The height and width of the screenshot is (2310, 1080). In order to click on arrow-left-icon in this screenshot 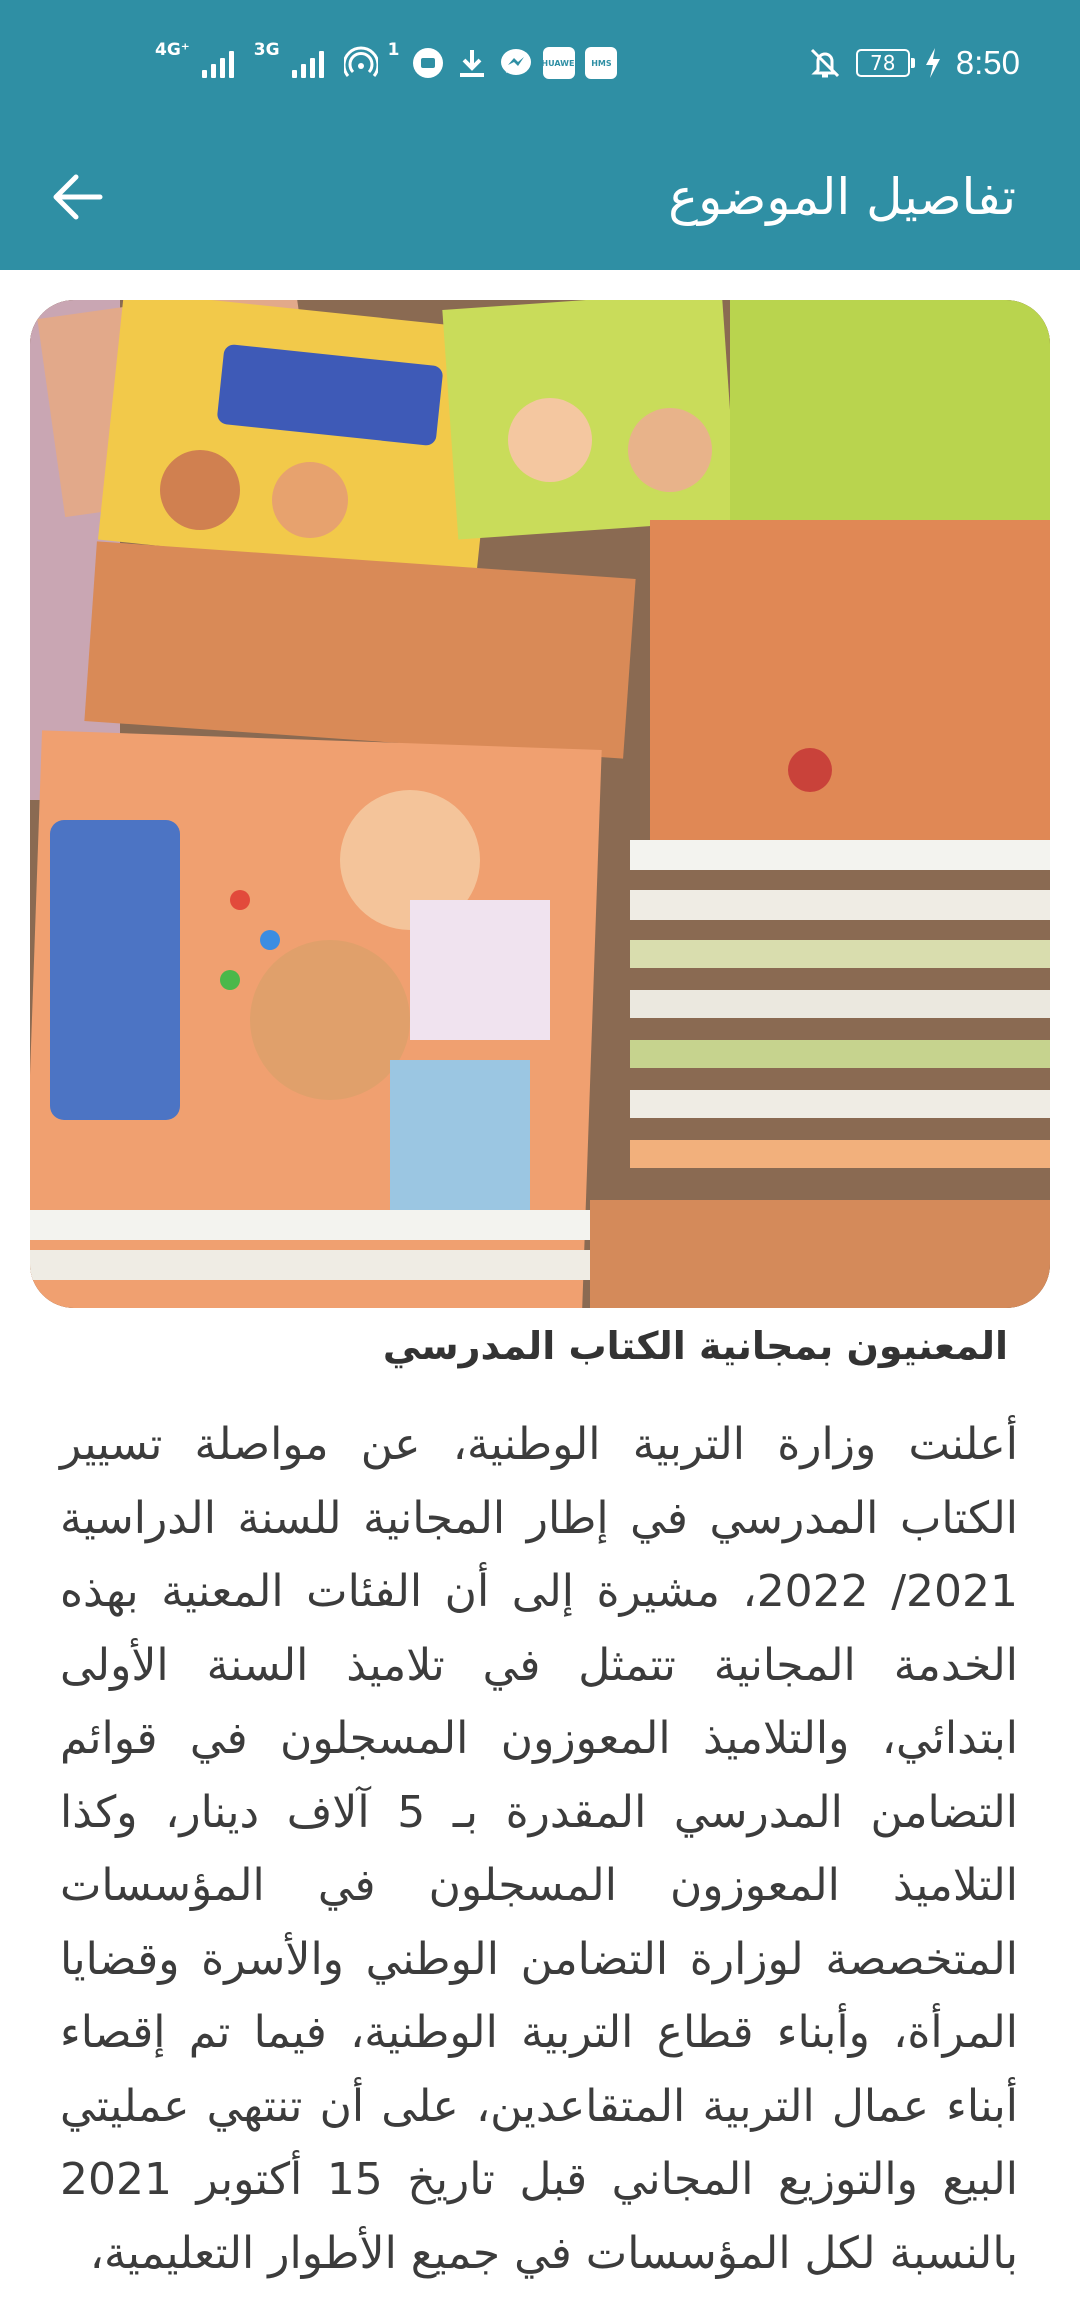, I will do `click(78, 197)`.